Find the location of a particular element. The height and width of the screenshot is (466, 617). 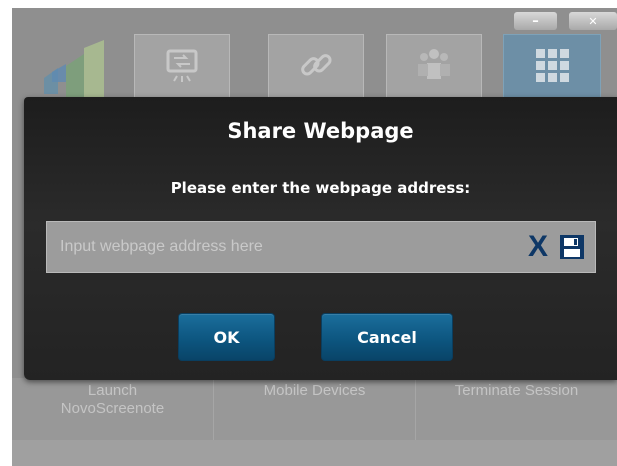

cancel-label: Cancel is located at coordinates (387, 337).